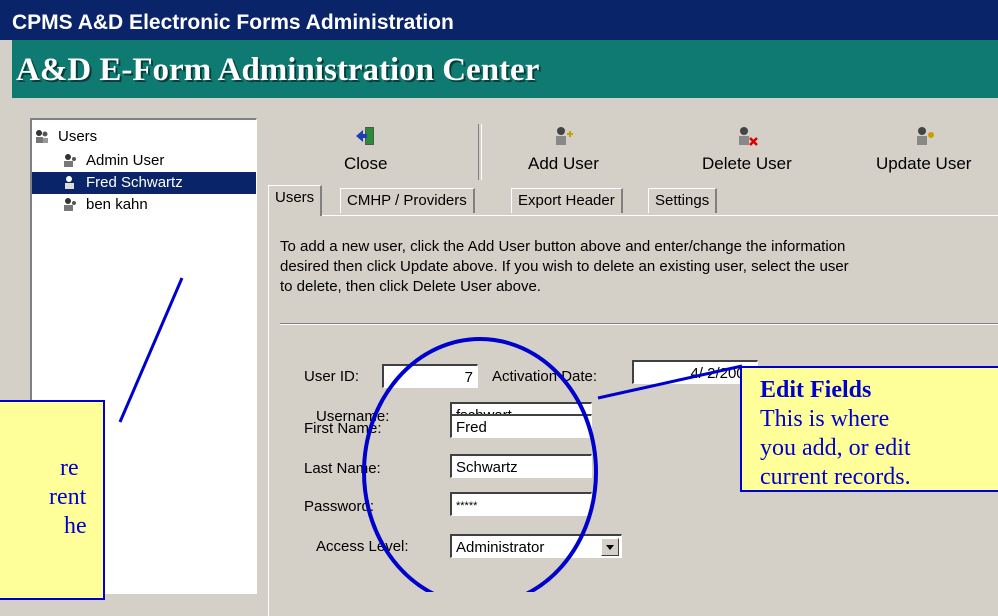 The height and width of the screenshot is (616, 998). What do you see at coordinates (683, 200) in the screenshot?
I see `tab-settings: Settings` at bounding box center [683, 200].